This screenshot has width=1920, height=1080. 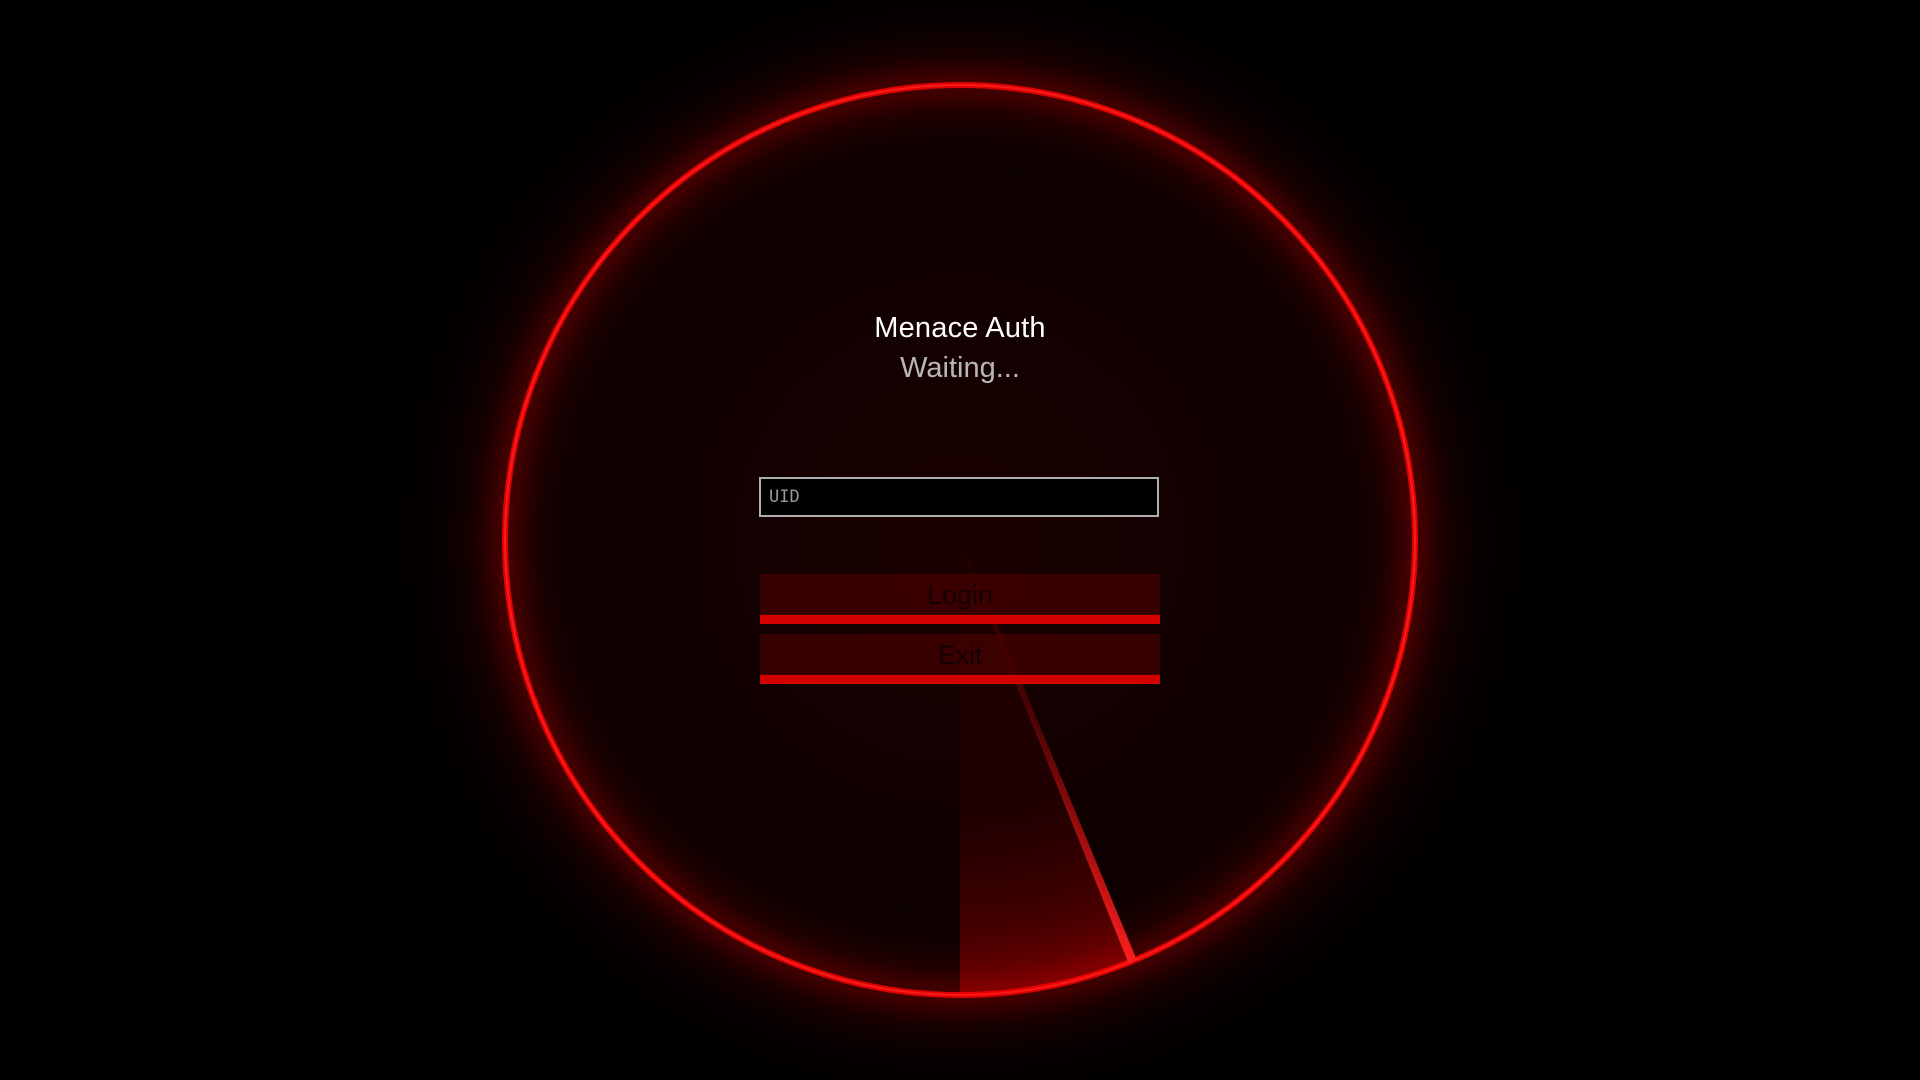 I want to click on app-title: Menace Auth, so click(x=960, y=328).